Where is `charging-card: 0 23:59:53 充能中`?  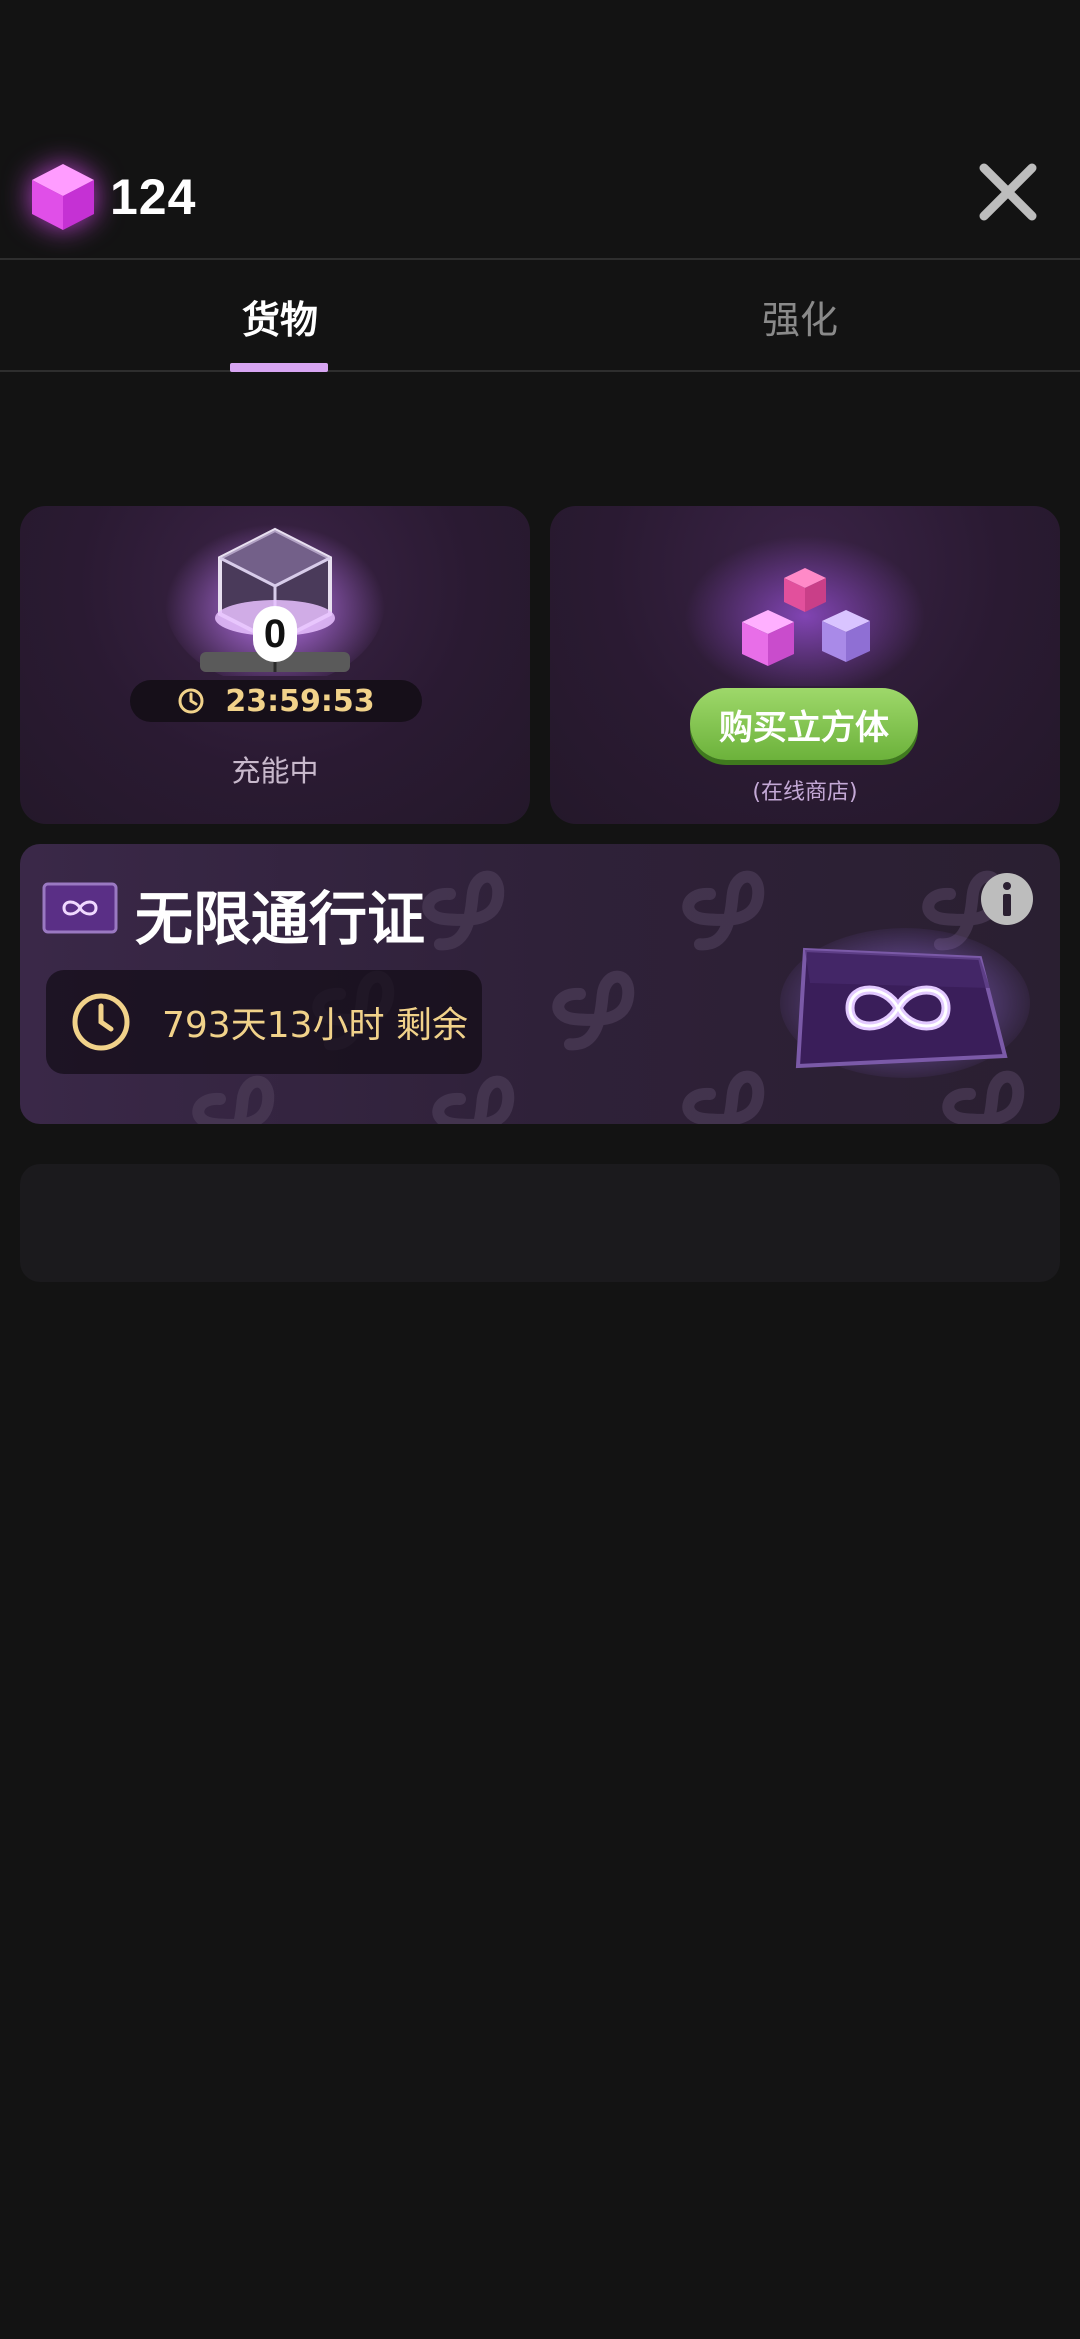 charging-card: 0 23:59:53 充能中 is located at coordinates (275, 665).